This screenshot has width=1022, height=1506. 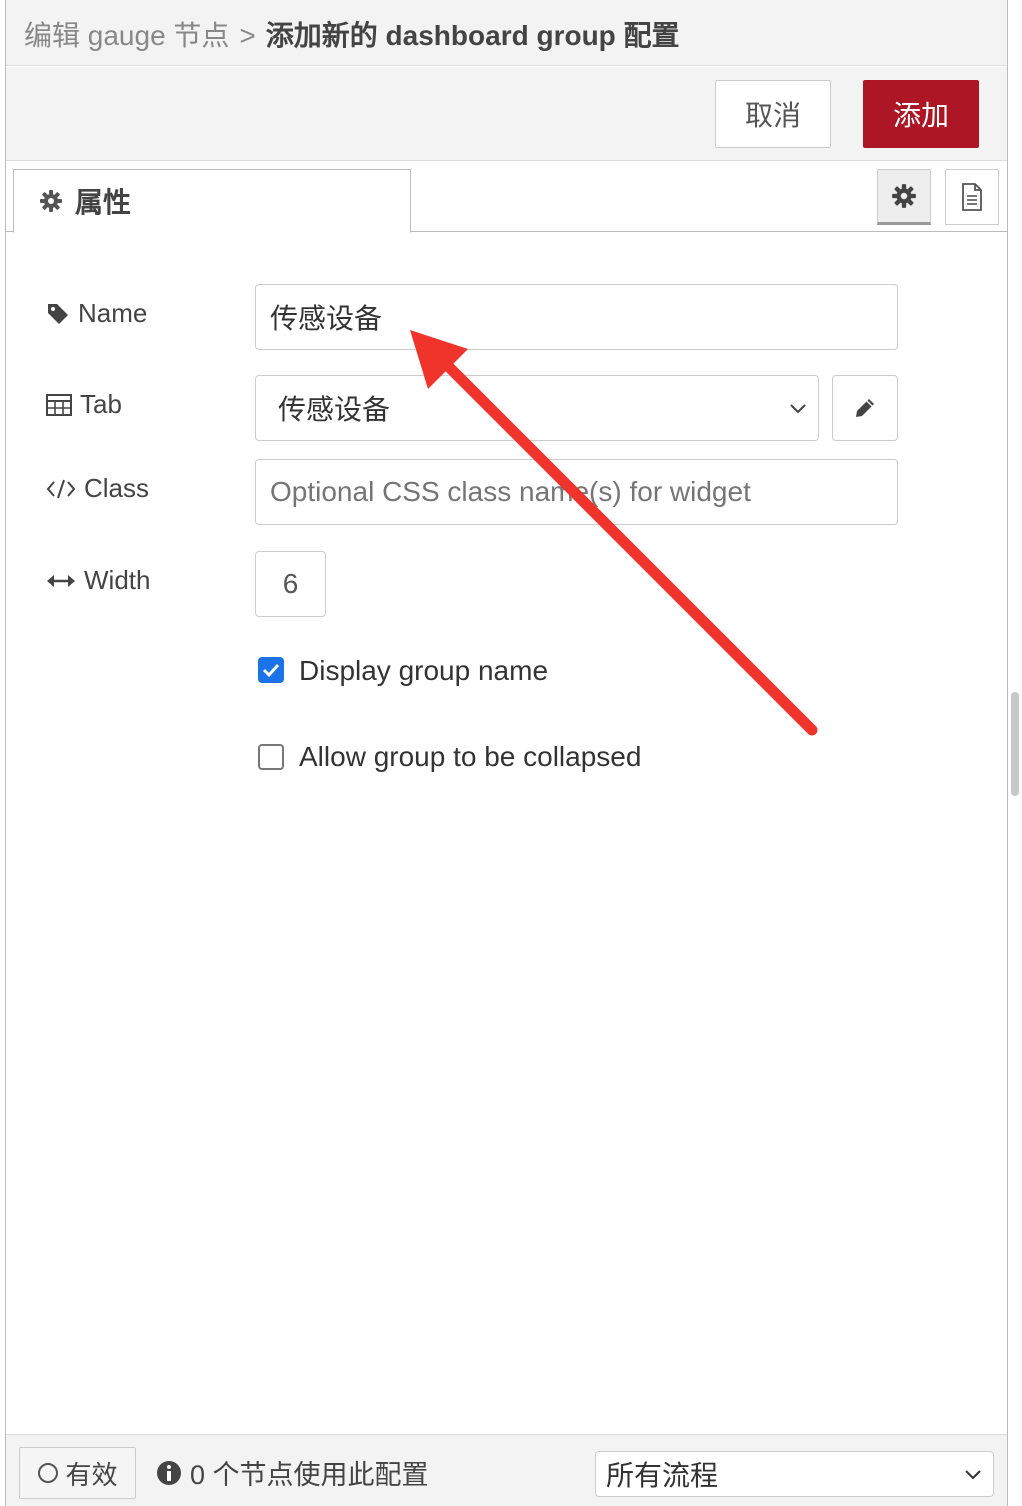 I want to click on checkmark-icon, so click(x=271, y=670).